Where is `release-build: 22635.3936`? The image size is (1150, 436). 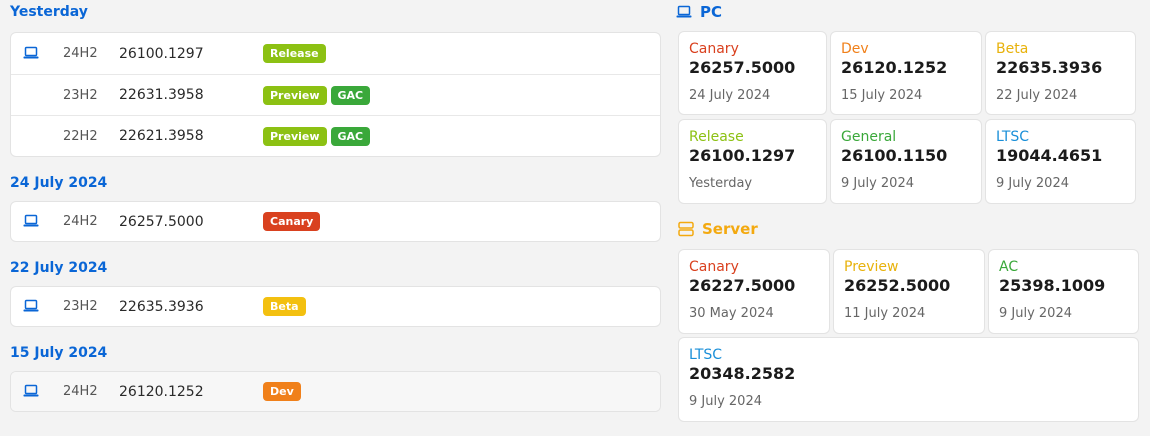 release-build: 22635.3936 is located at coordinates (161, 306).